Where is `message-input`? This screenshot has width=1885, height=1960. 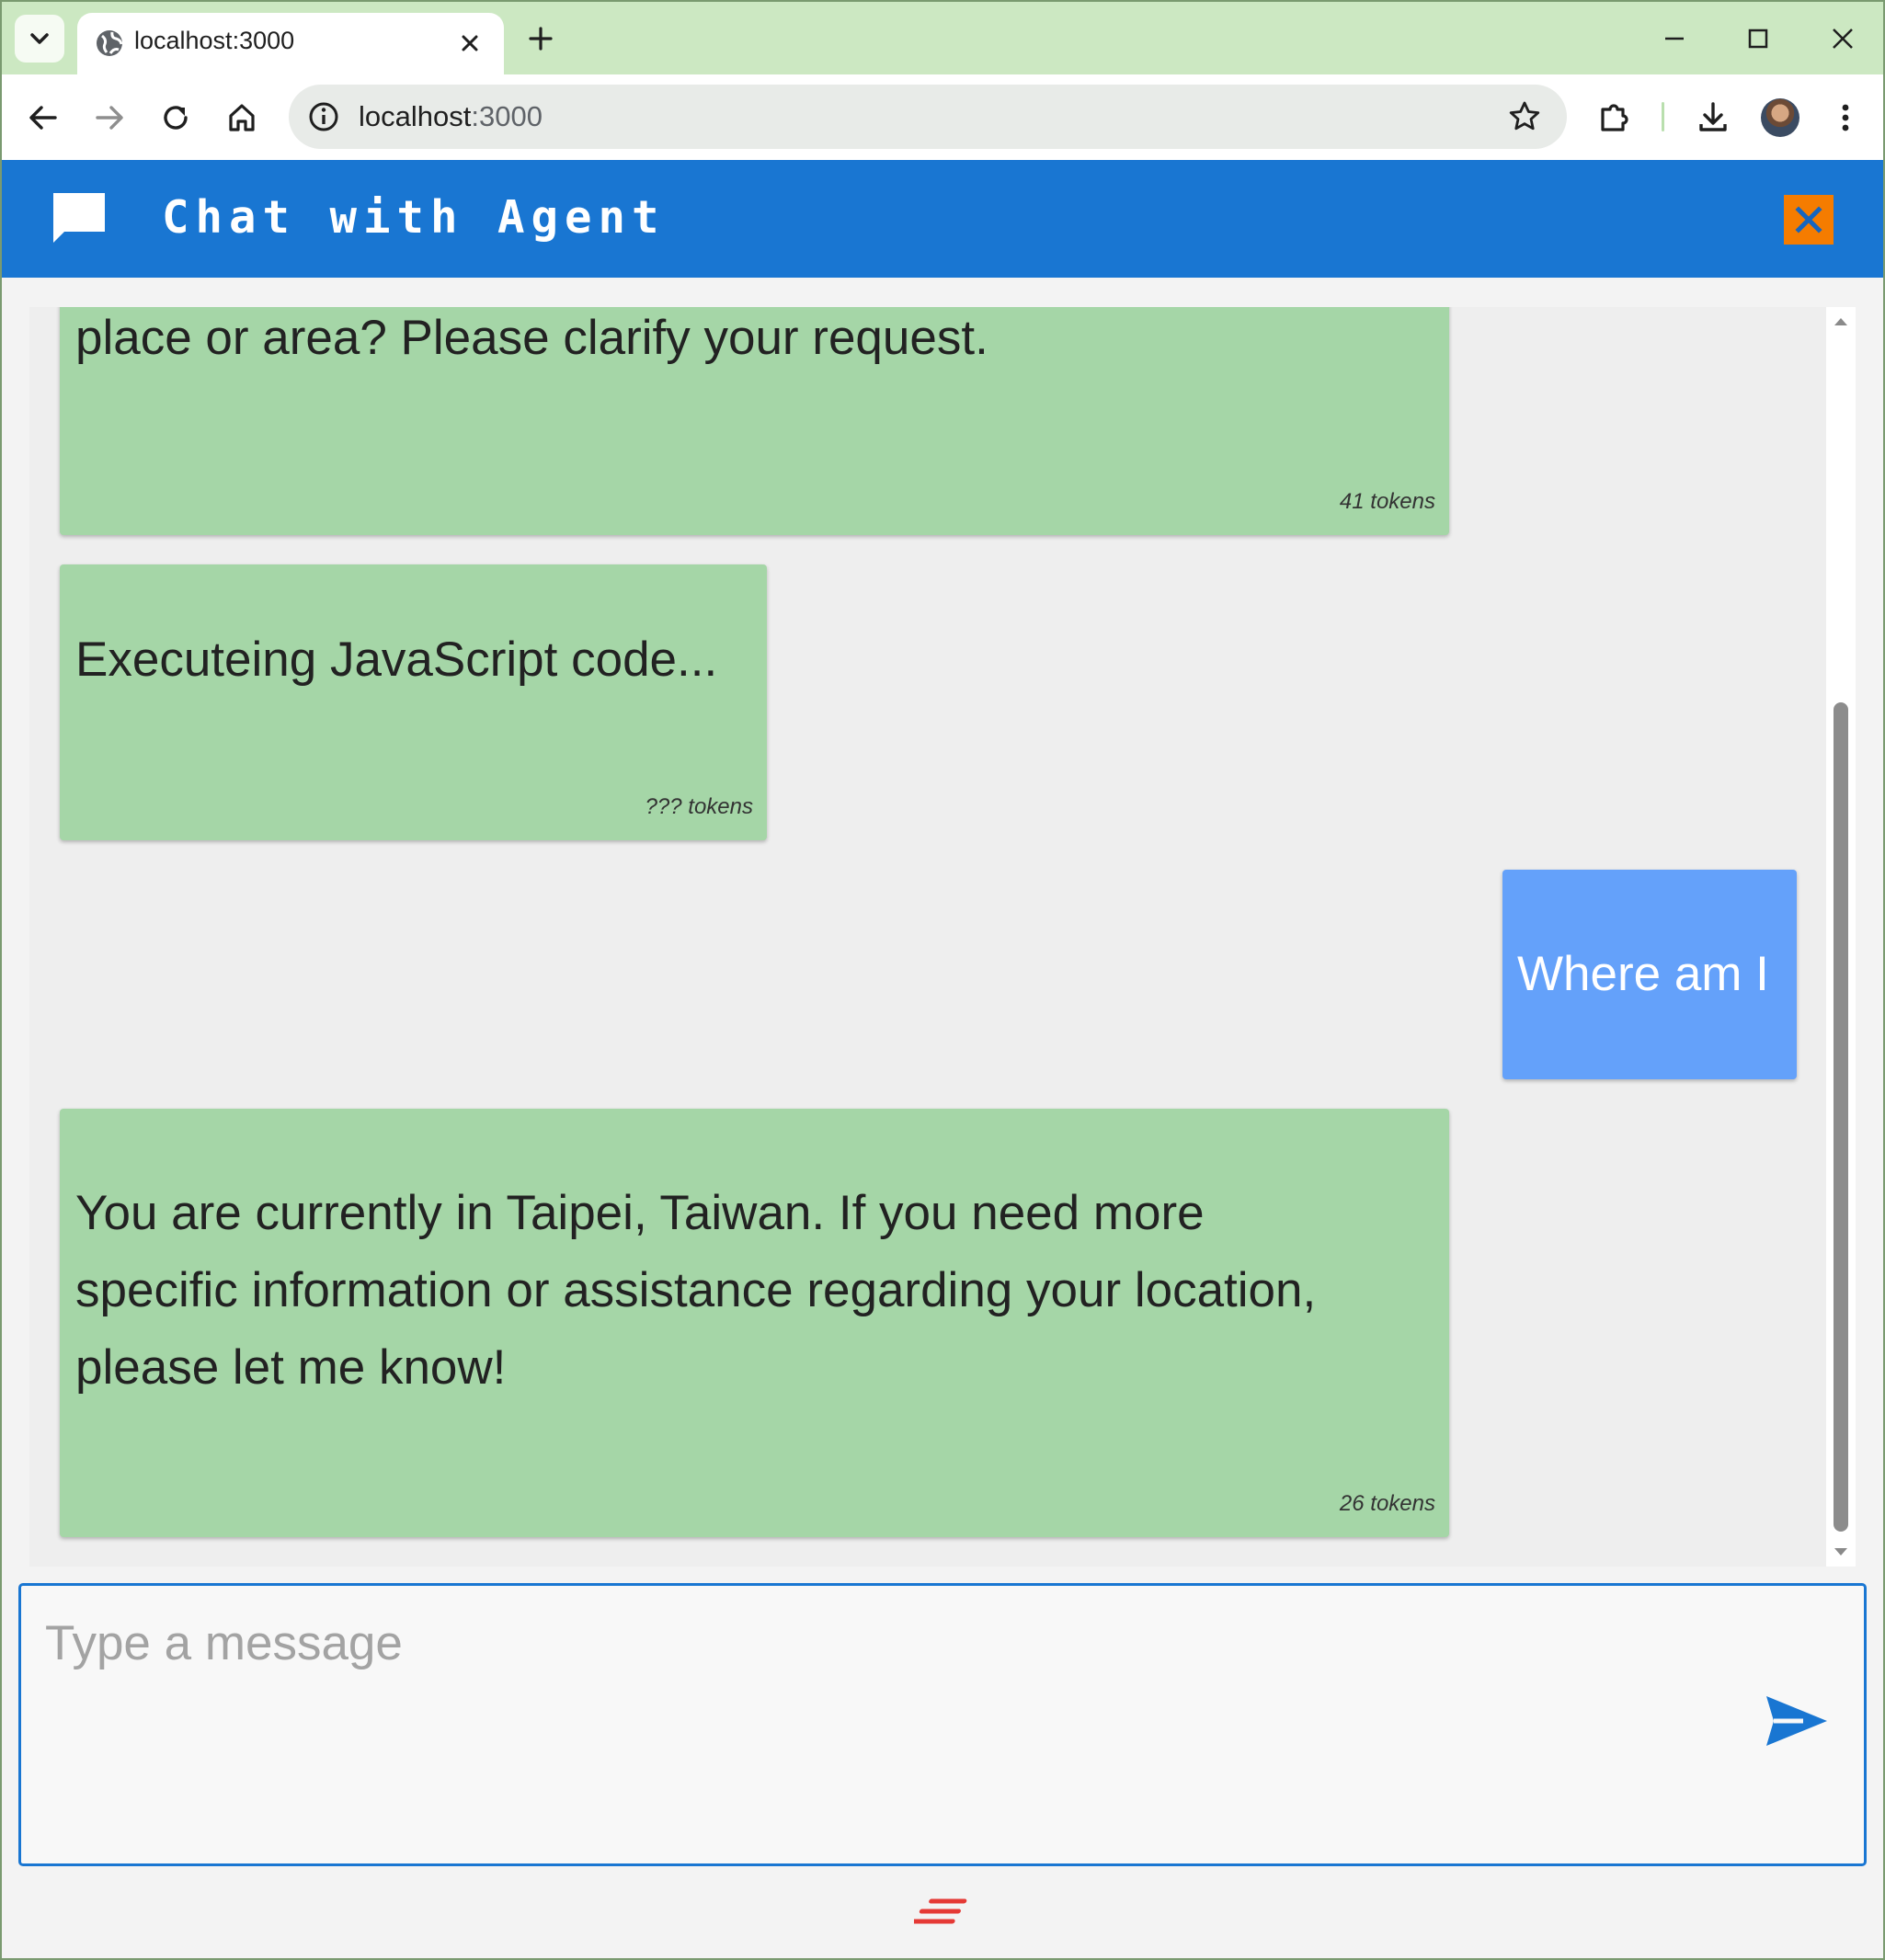 message-input is located at coordinates (900, 1643).